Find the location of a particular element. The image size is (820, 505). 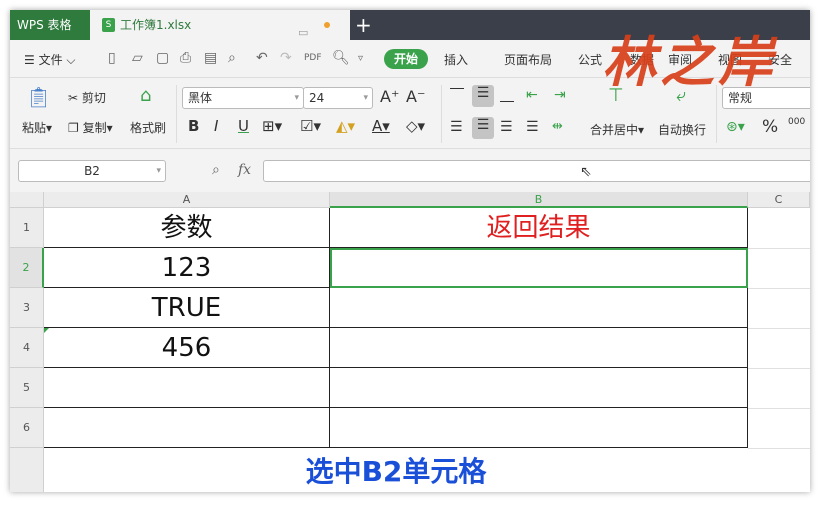

app-tab: WPS 表格 is located at coordinates (50, 25).